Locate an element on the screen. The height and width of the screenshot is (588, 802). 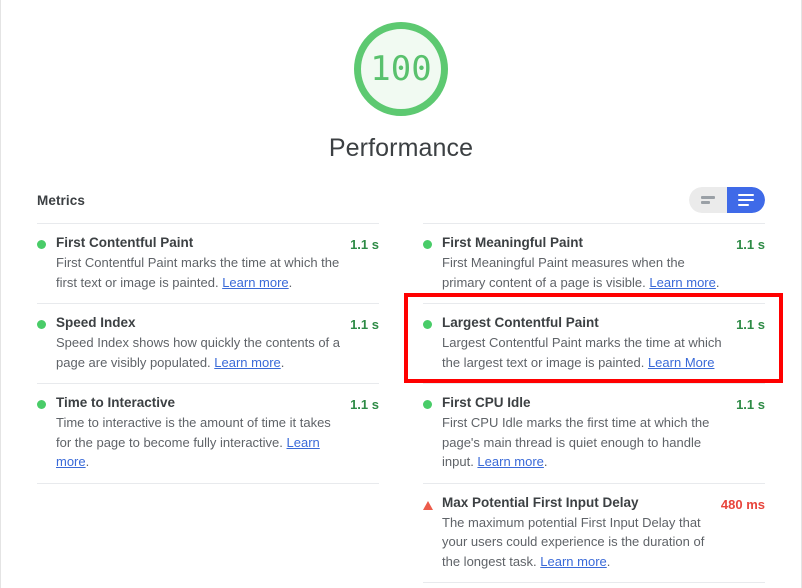
metric-title: Max Potential First Input Delay is located at coordinates (540, 502).